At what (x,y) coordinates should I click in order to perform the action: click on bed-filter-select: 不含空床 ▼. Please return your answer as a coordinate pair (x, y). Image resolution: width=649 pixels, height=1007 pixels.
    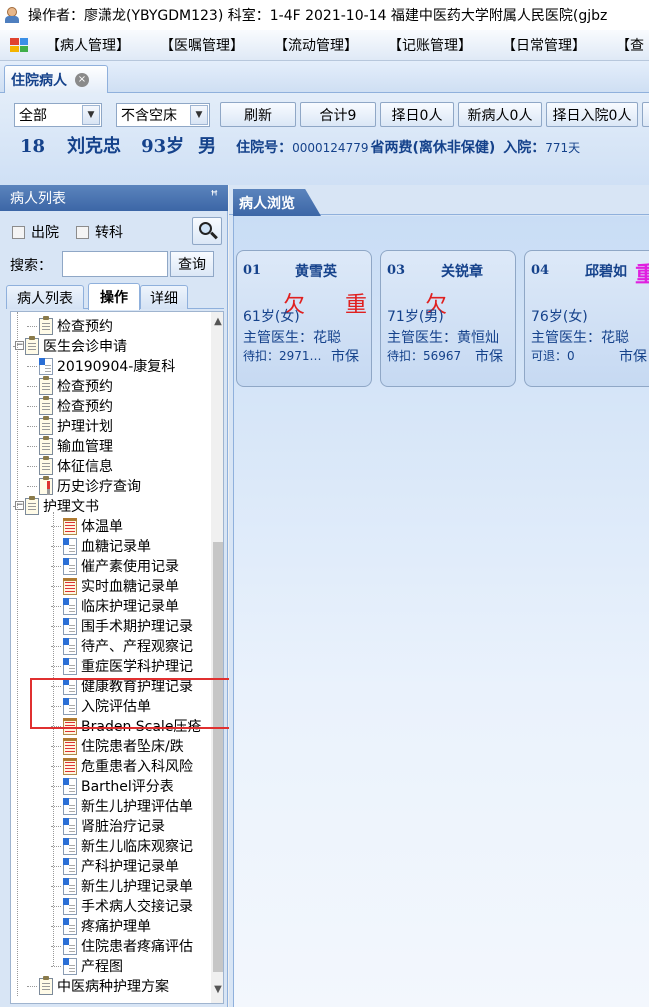
    Looking at the image, I should click on (163, 115).